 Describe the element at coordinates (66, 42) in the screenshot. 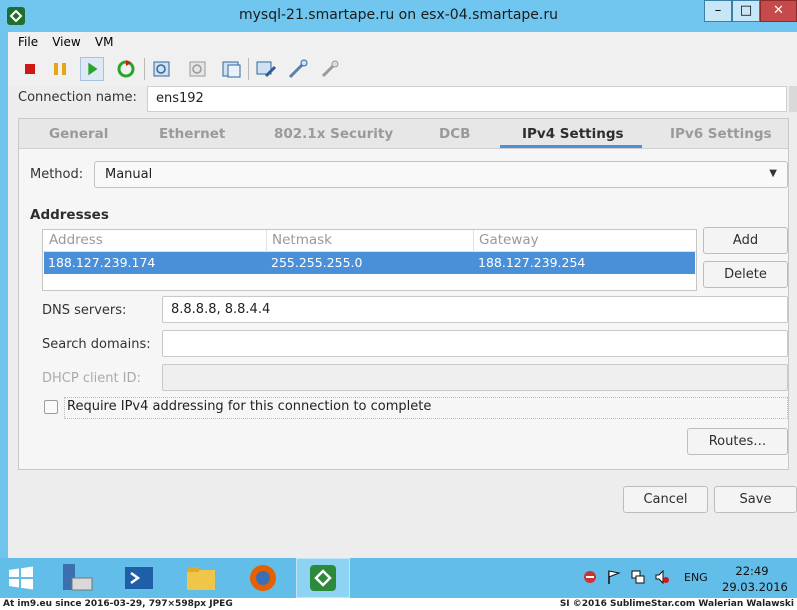

I see `menu-view: View` at that location.